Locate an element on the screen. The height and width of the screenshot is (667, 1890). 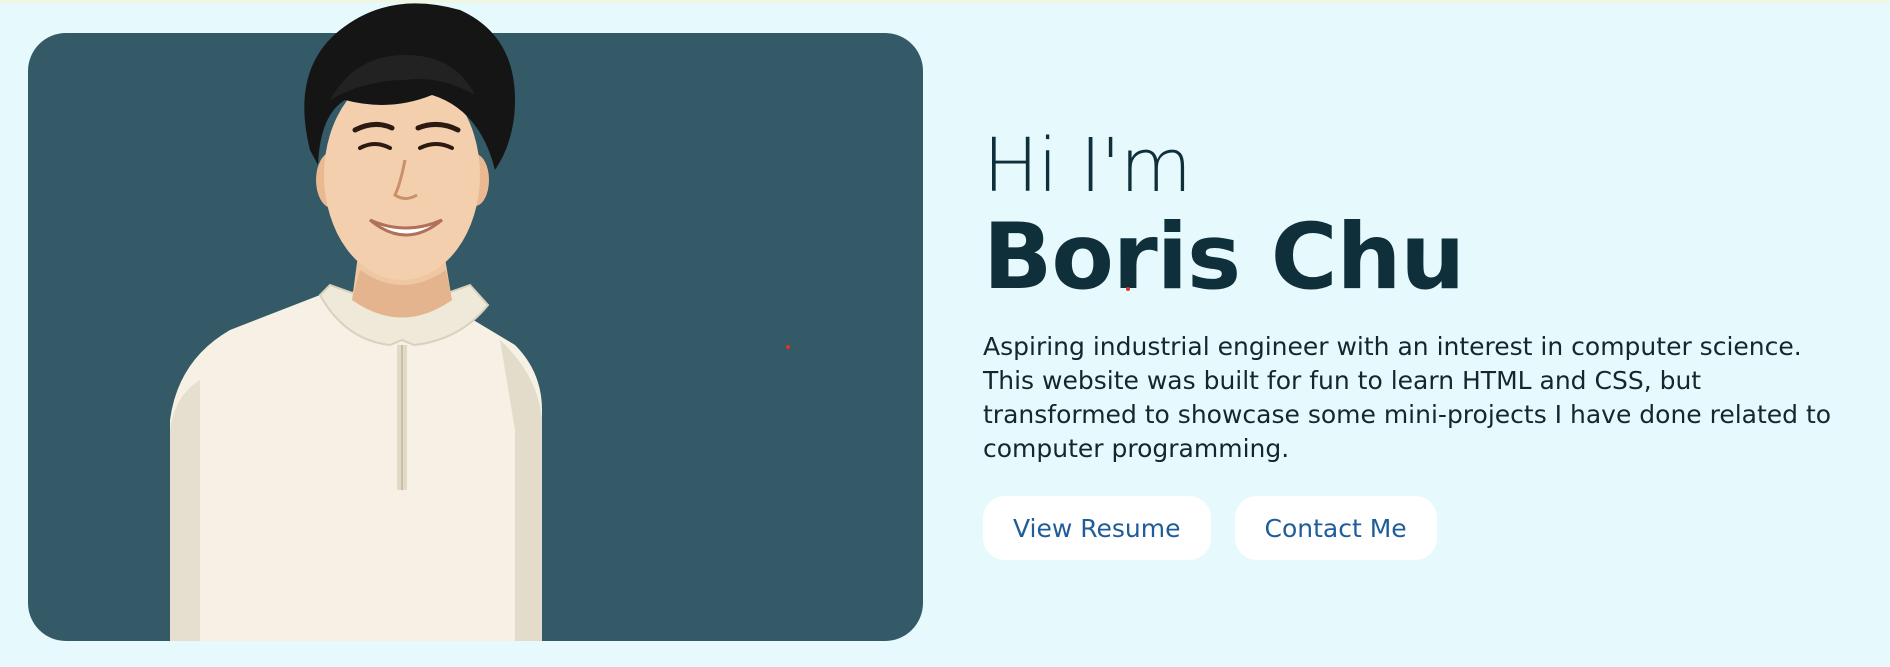
hero-actions: View Resume Contact Me is located at coordinates (1408, 528).